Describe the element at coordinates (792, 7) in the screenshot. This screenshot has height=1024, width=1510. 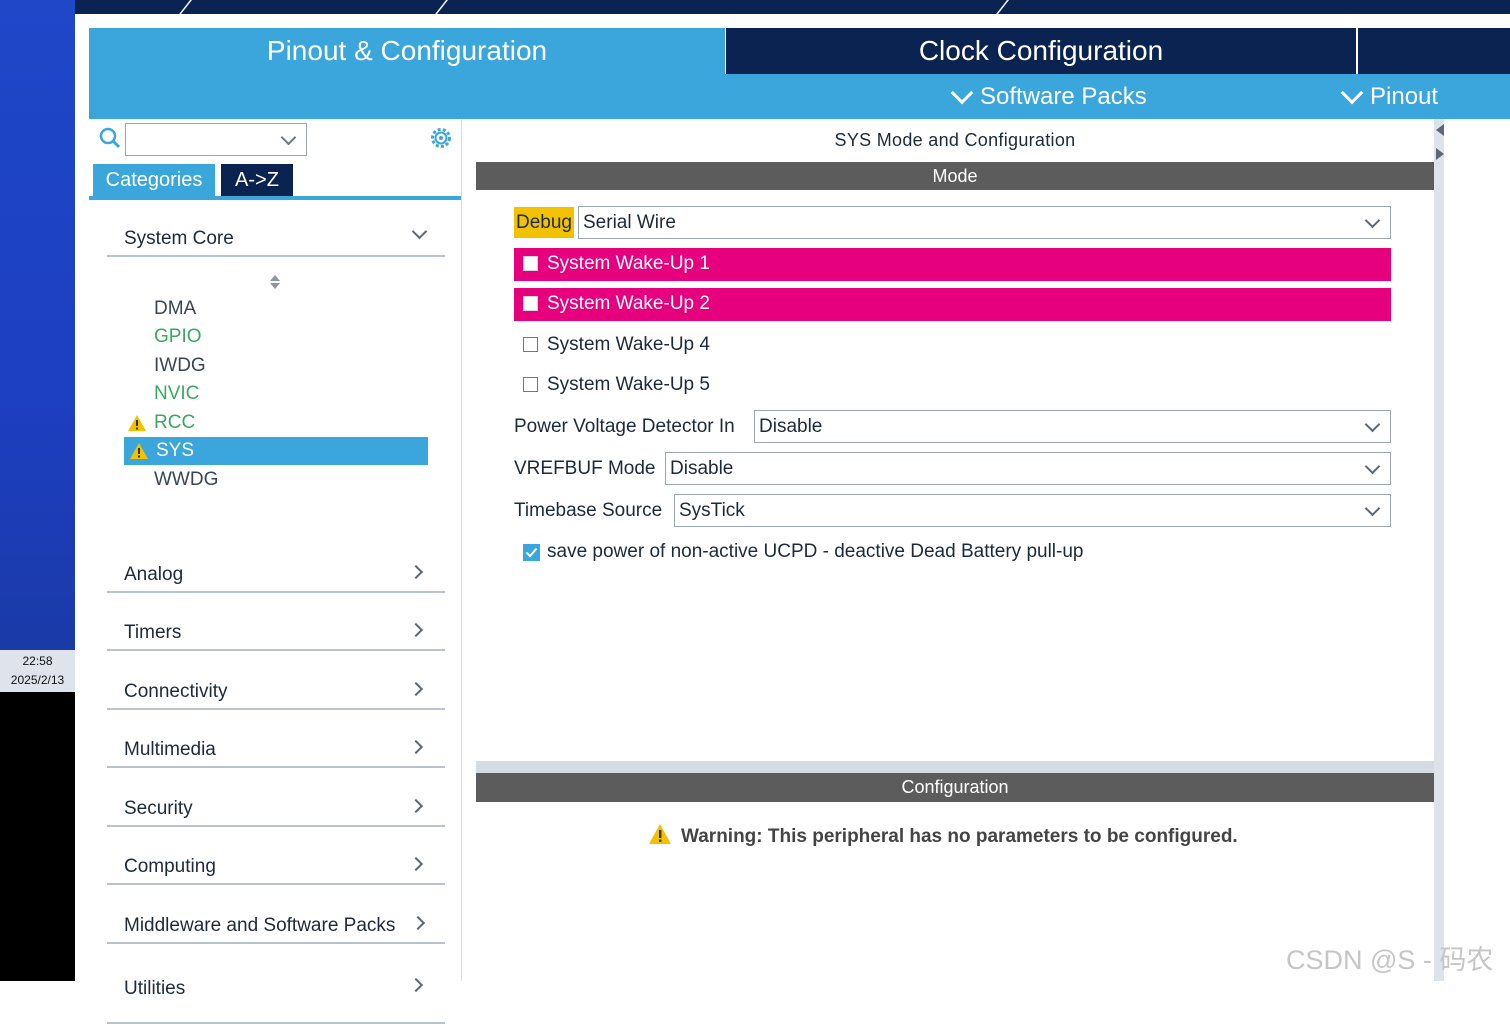
I see `breadcrumb` at that location.